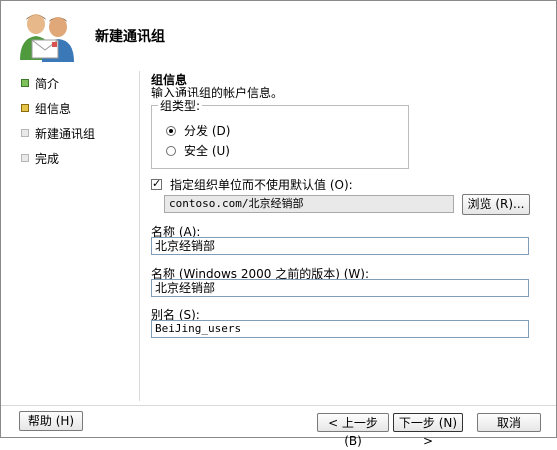  I want to click on help-button: 帮助 (H), so click(51, 421).